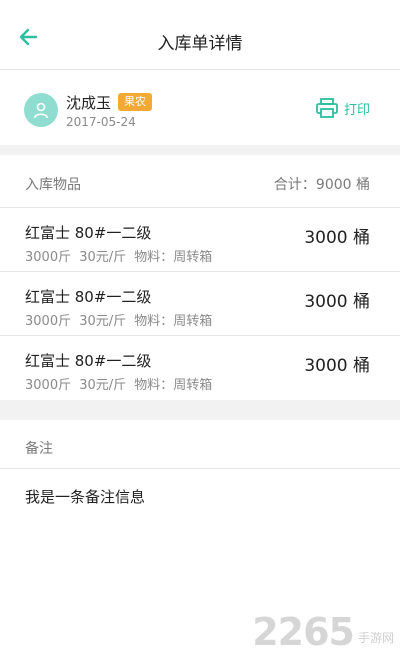 This screenshot has width=400, height=666. I want to click on user-info: 沈成玉 果农 2017-05-24 打印, so click(200, 107).